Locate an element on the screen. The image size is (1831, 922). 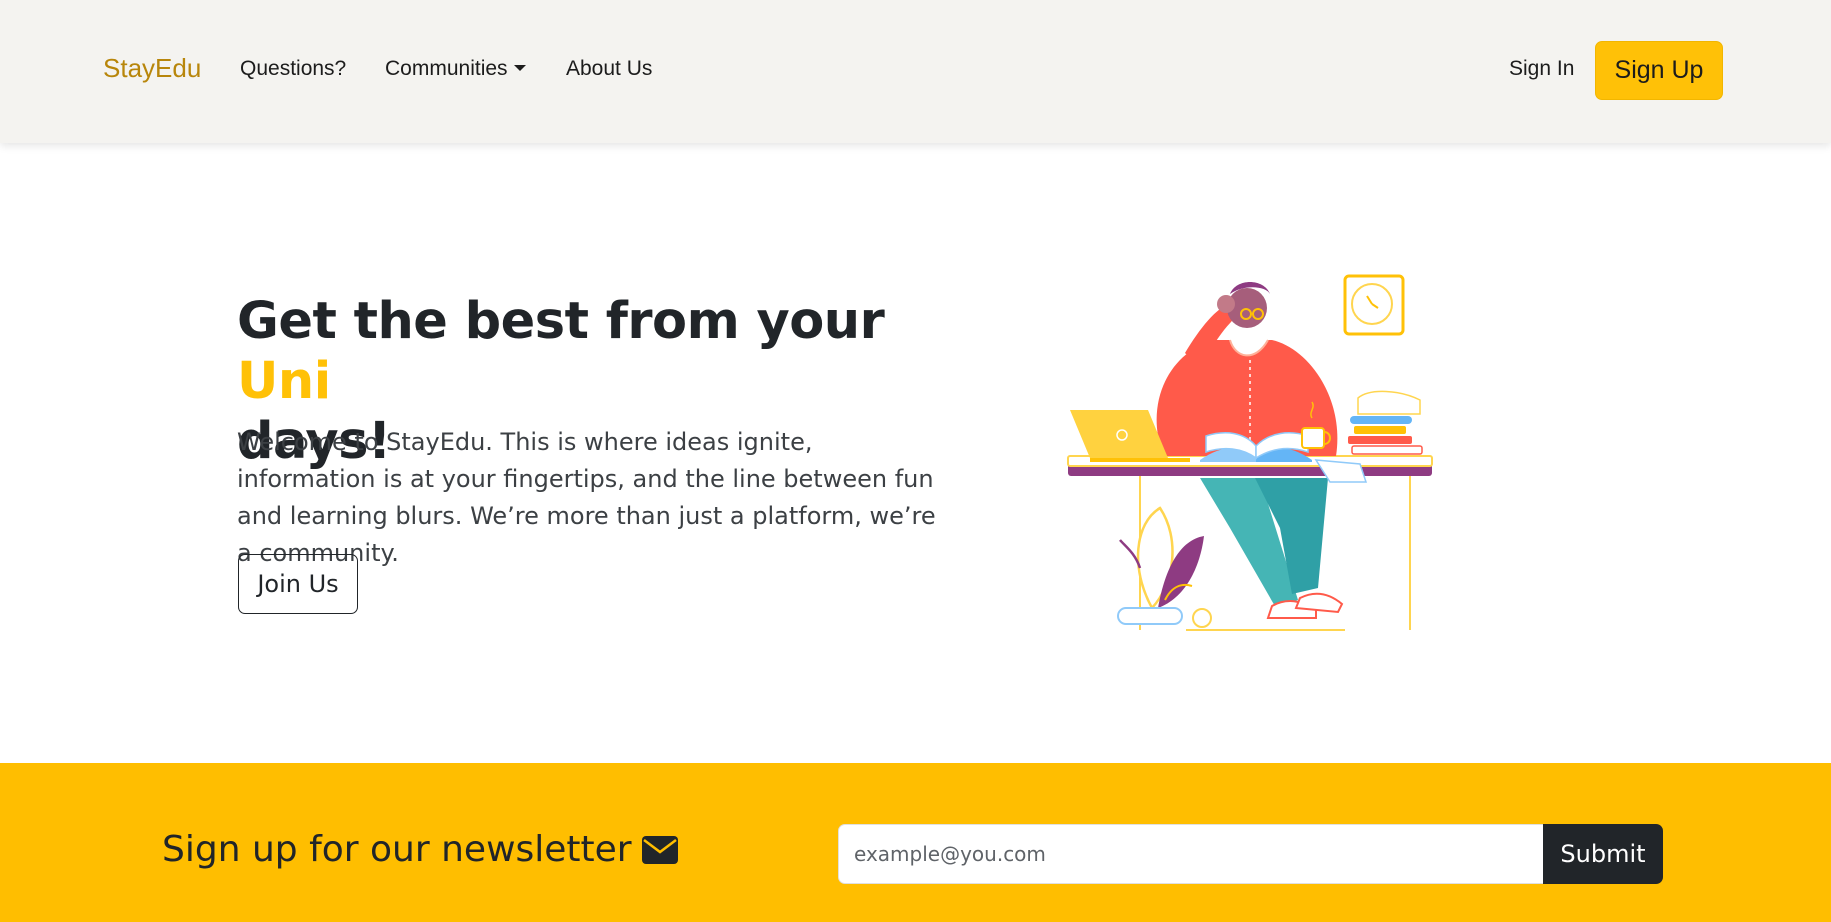
nav-link-questions: Questions? is located at coordinates (293, 69).